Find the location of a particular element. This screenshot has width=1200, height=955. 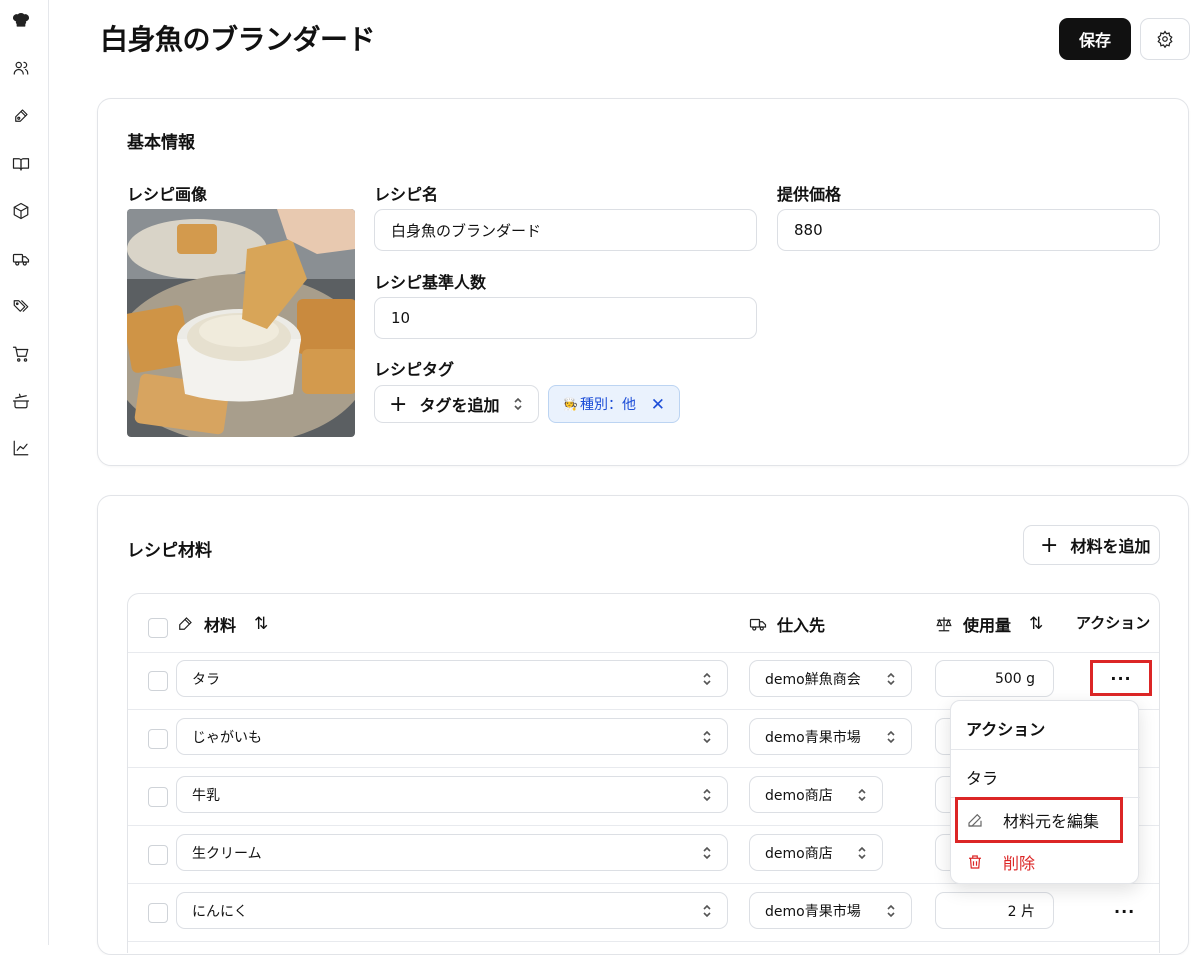

recipe-name-input: 白身魚のブランダード is located at coordinates (565, 230).